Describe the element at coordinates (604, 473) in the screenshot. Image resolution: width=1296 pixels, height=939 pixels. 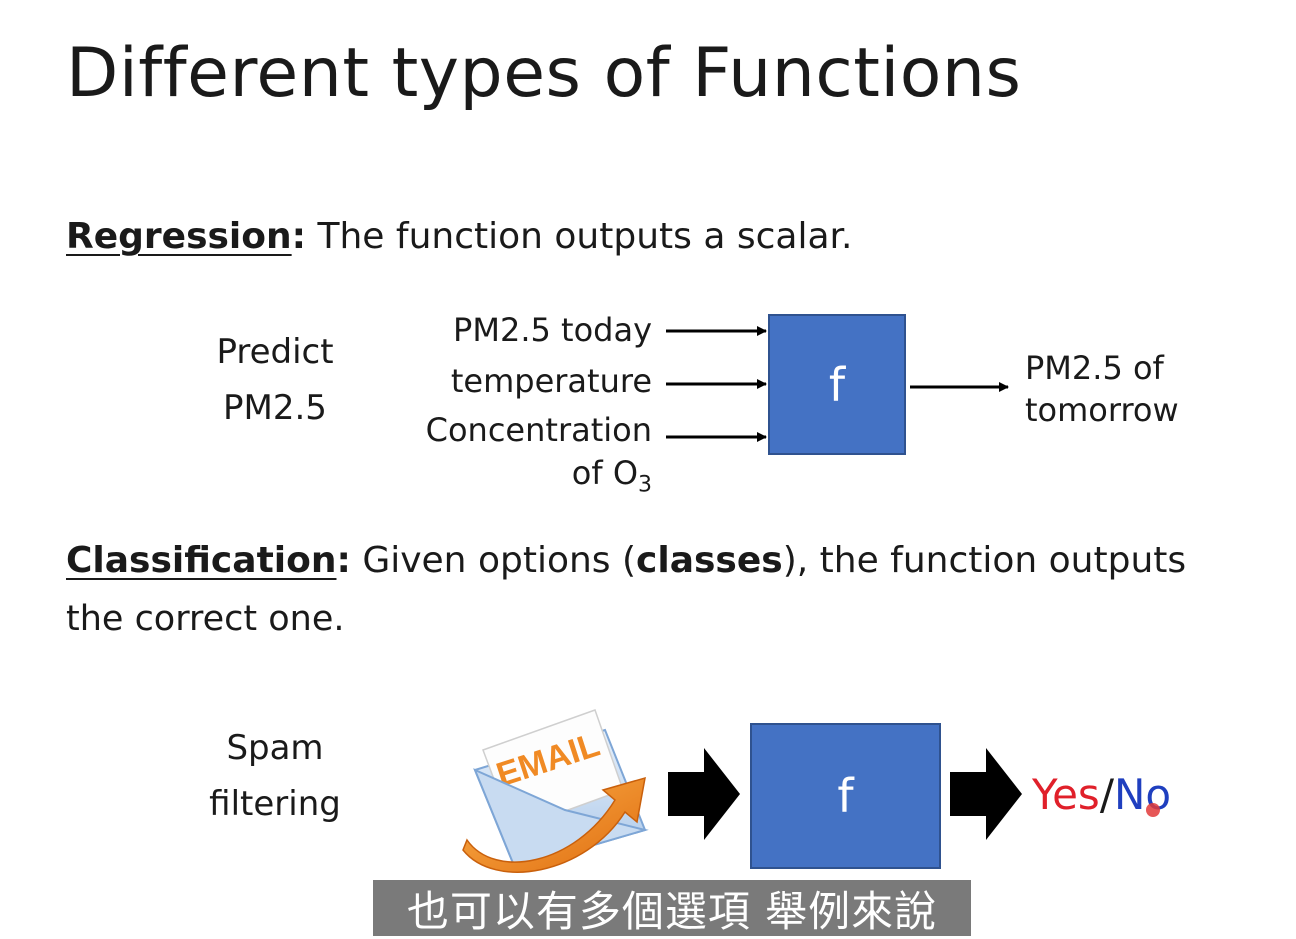
I see `ozone-prefix: of O` at that location.